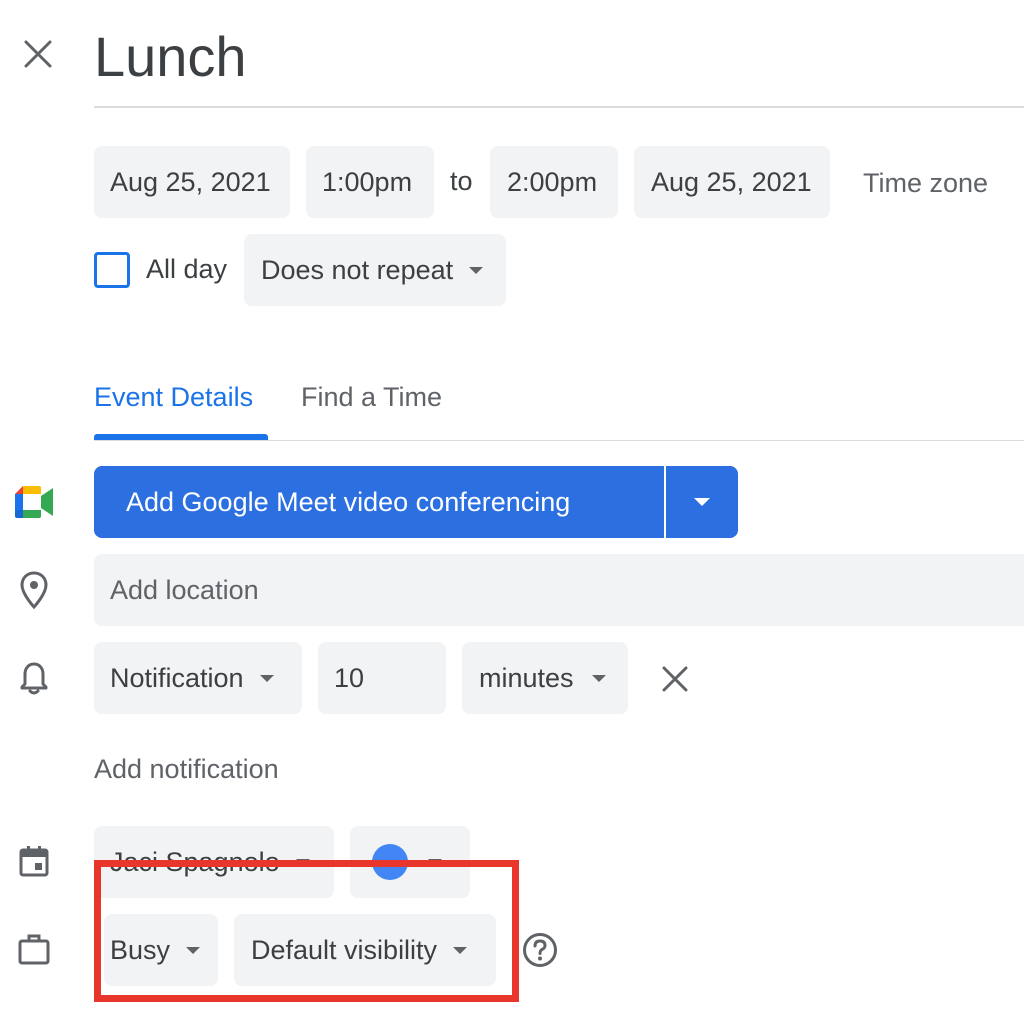  Describe the element at coordinates (540, 950) in the screenshot. I see `help-icon` at that location.